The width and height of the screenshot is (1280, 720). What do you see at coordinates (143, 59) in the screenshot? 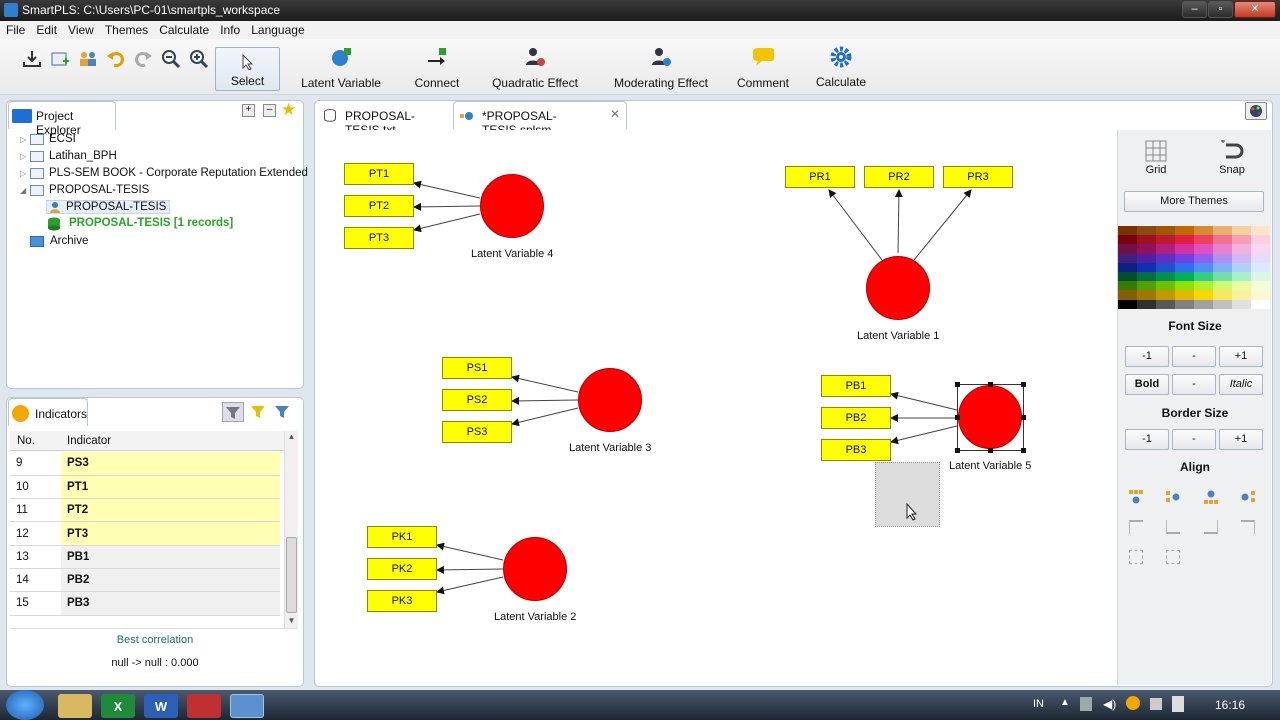
I see `redo-icon` at bounding box center [143, 59].